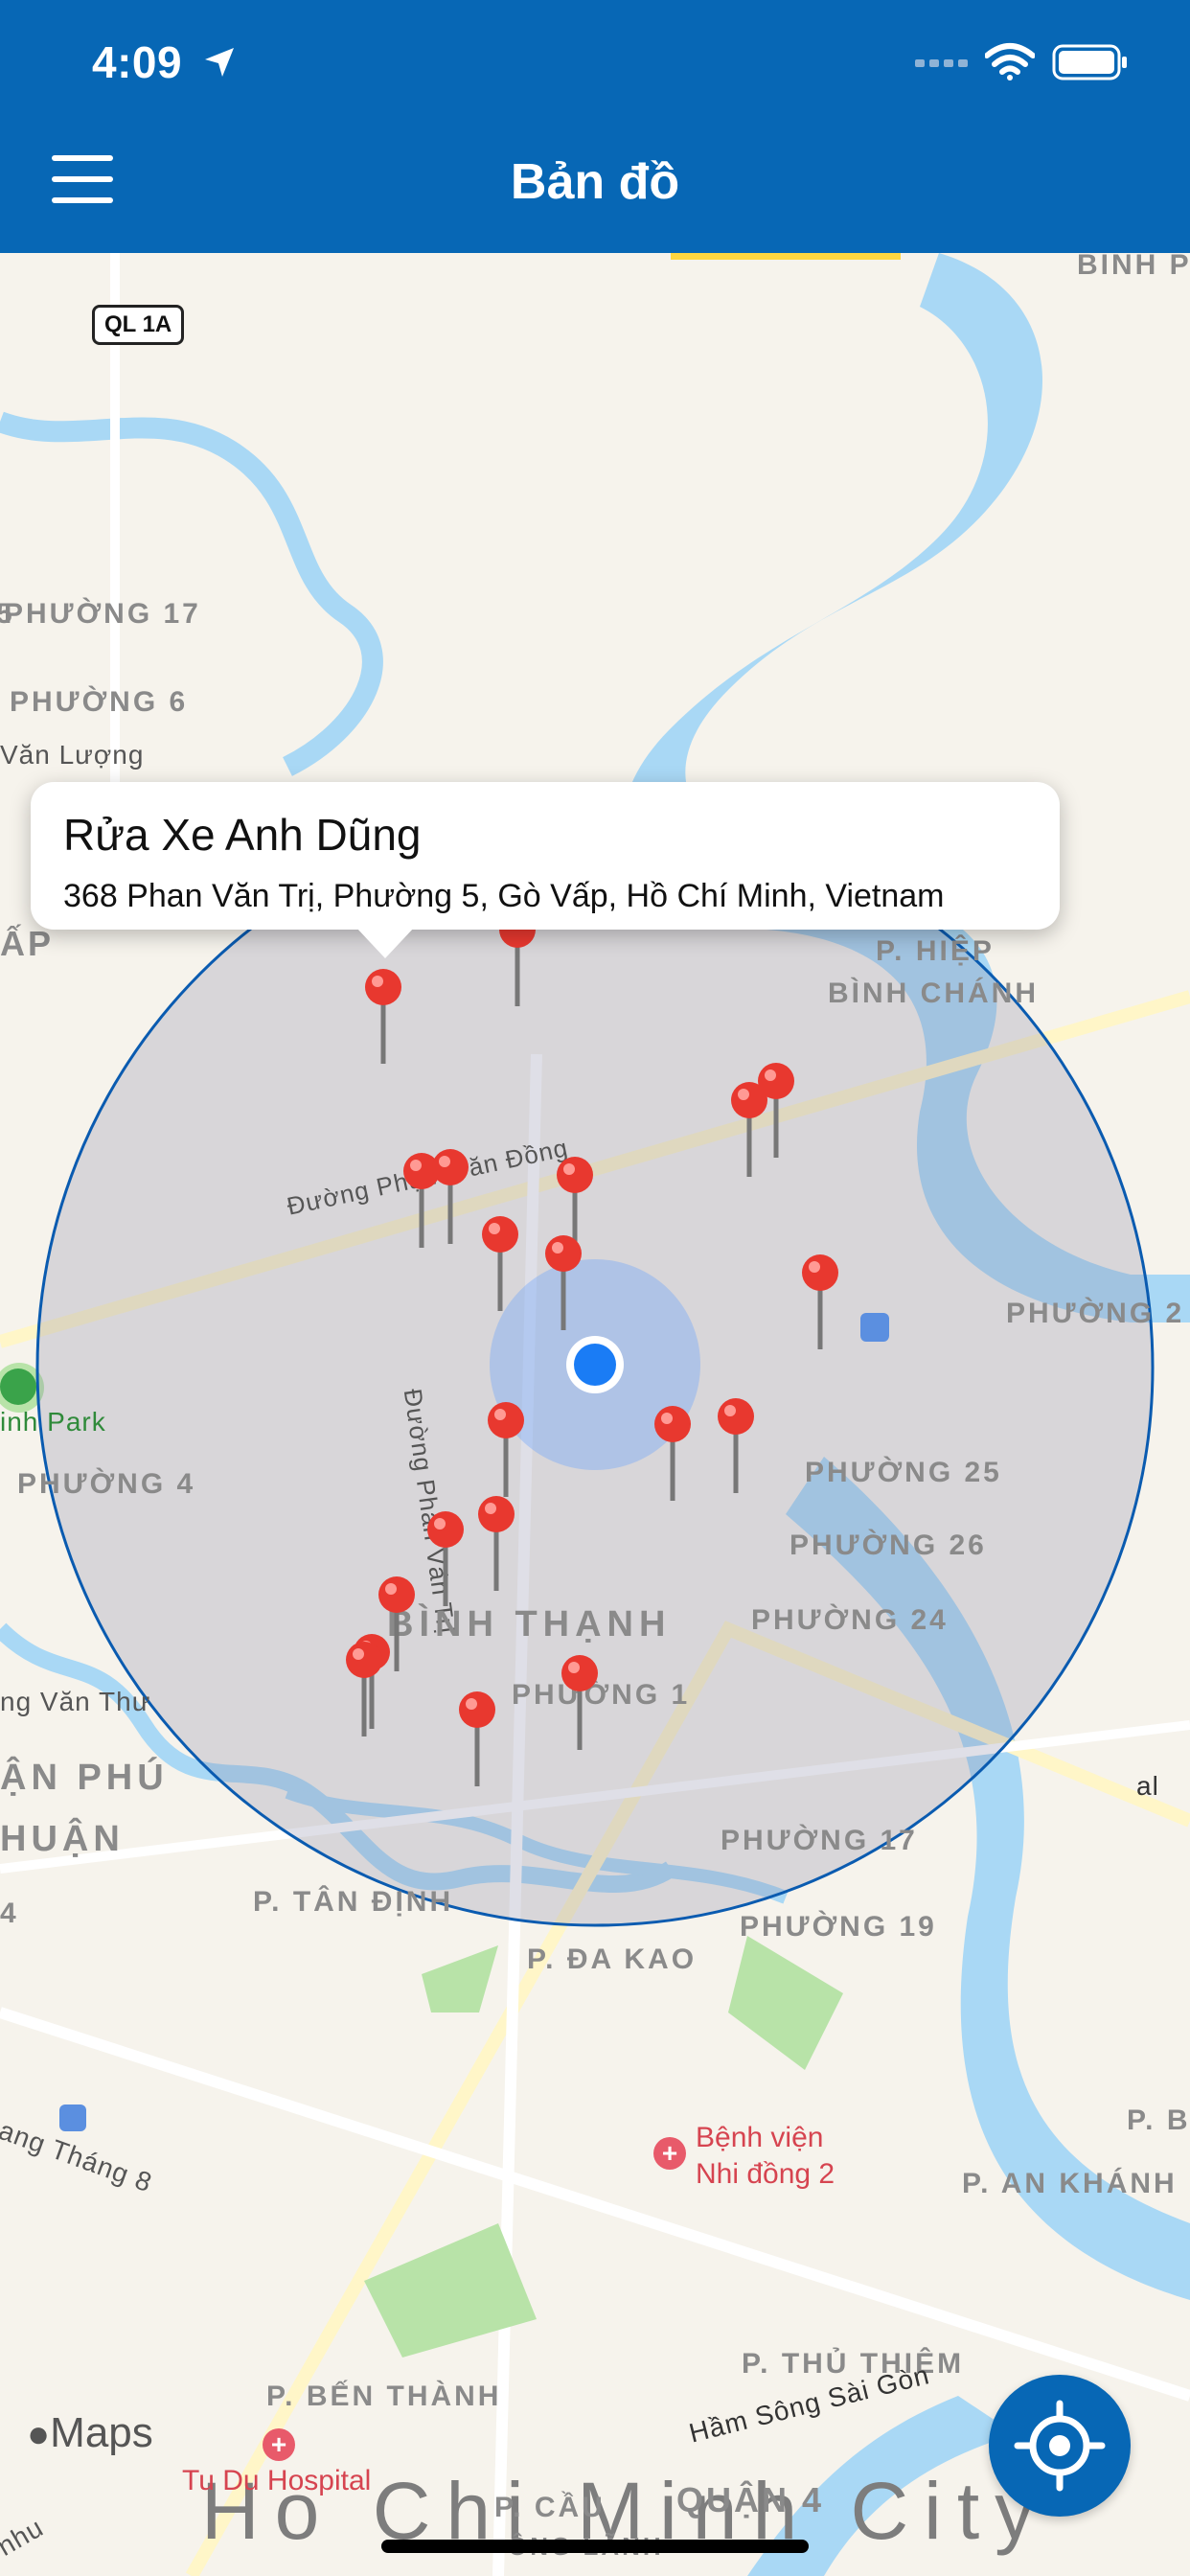 Image resolution: width=1190 pixels, height=2576 pixels. I want to click on pin-layer, so click(592, 1348).